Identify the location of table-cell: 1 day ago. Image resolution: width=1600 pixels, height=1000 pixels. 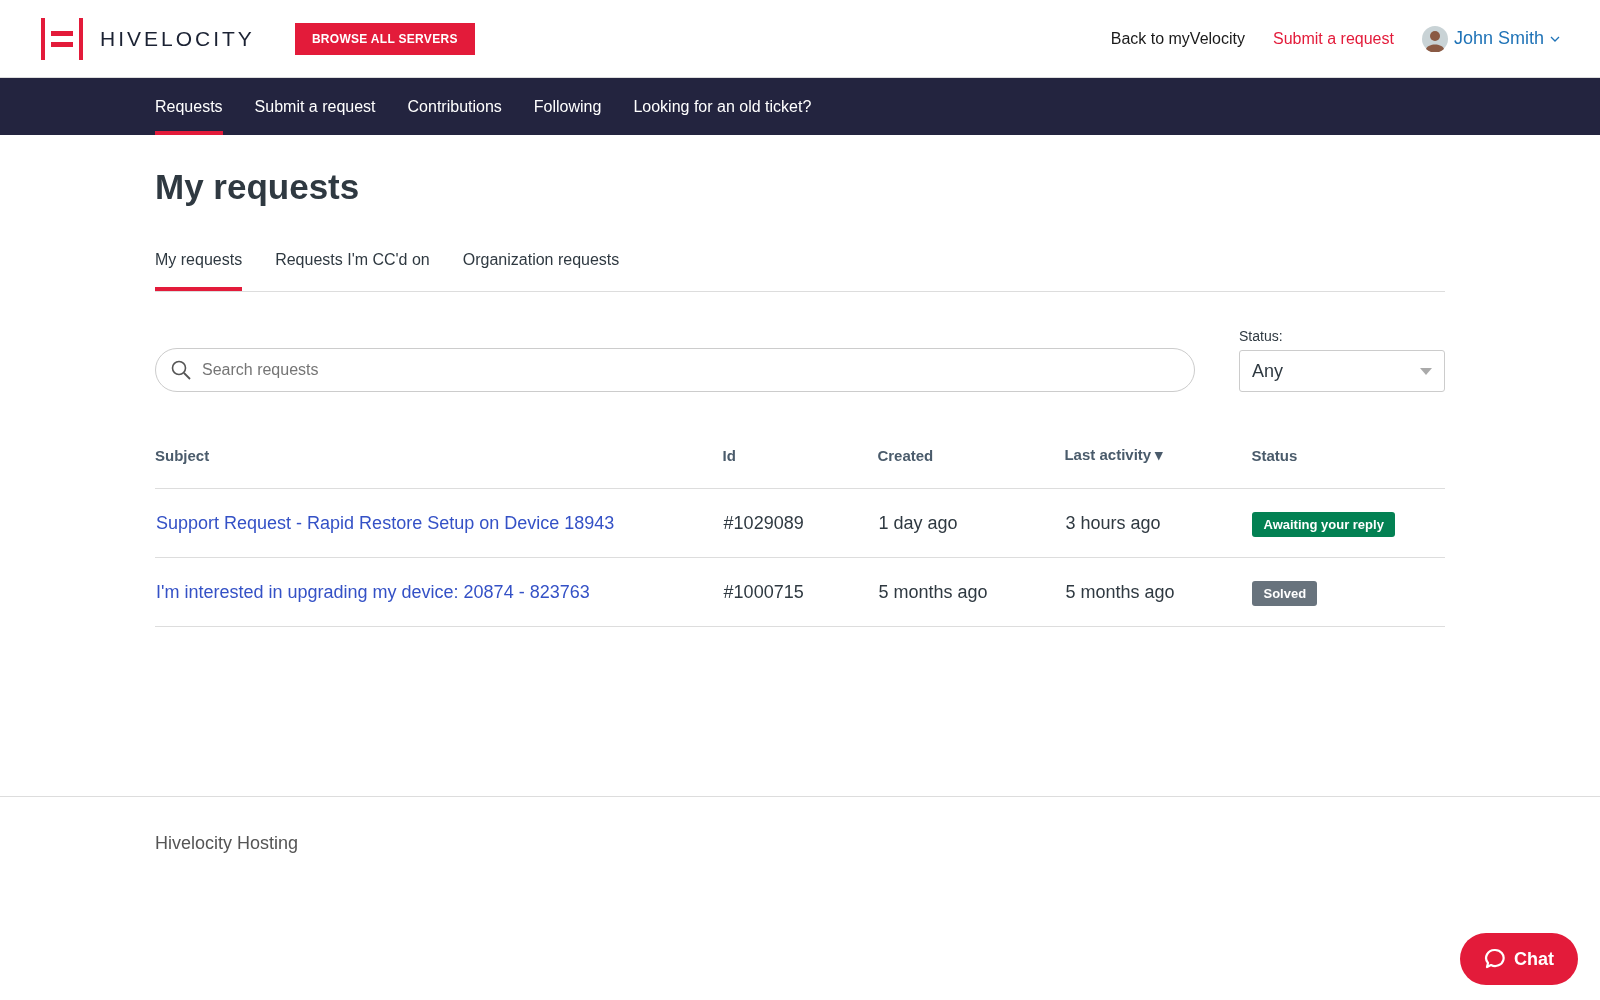
(918, 522).